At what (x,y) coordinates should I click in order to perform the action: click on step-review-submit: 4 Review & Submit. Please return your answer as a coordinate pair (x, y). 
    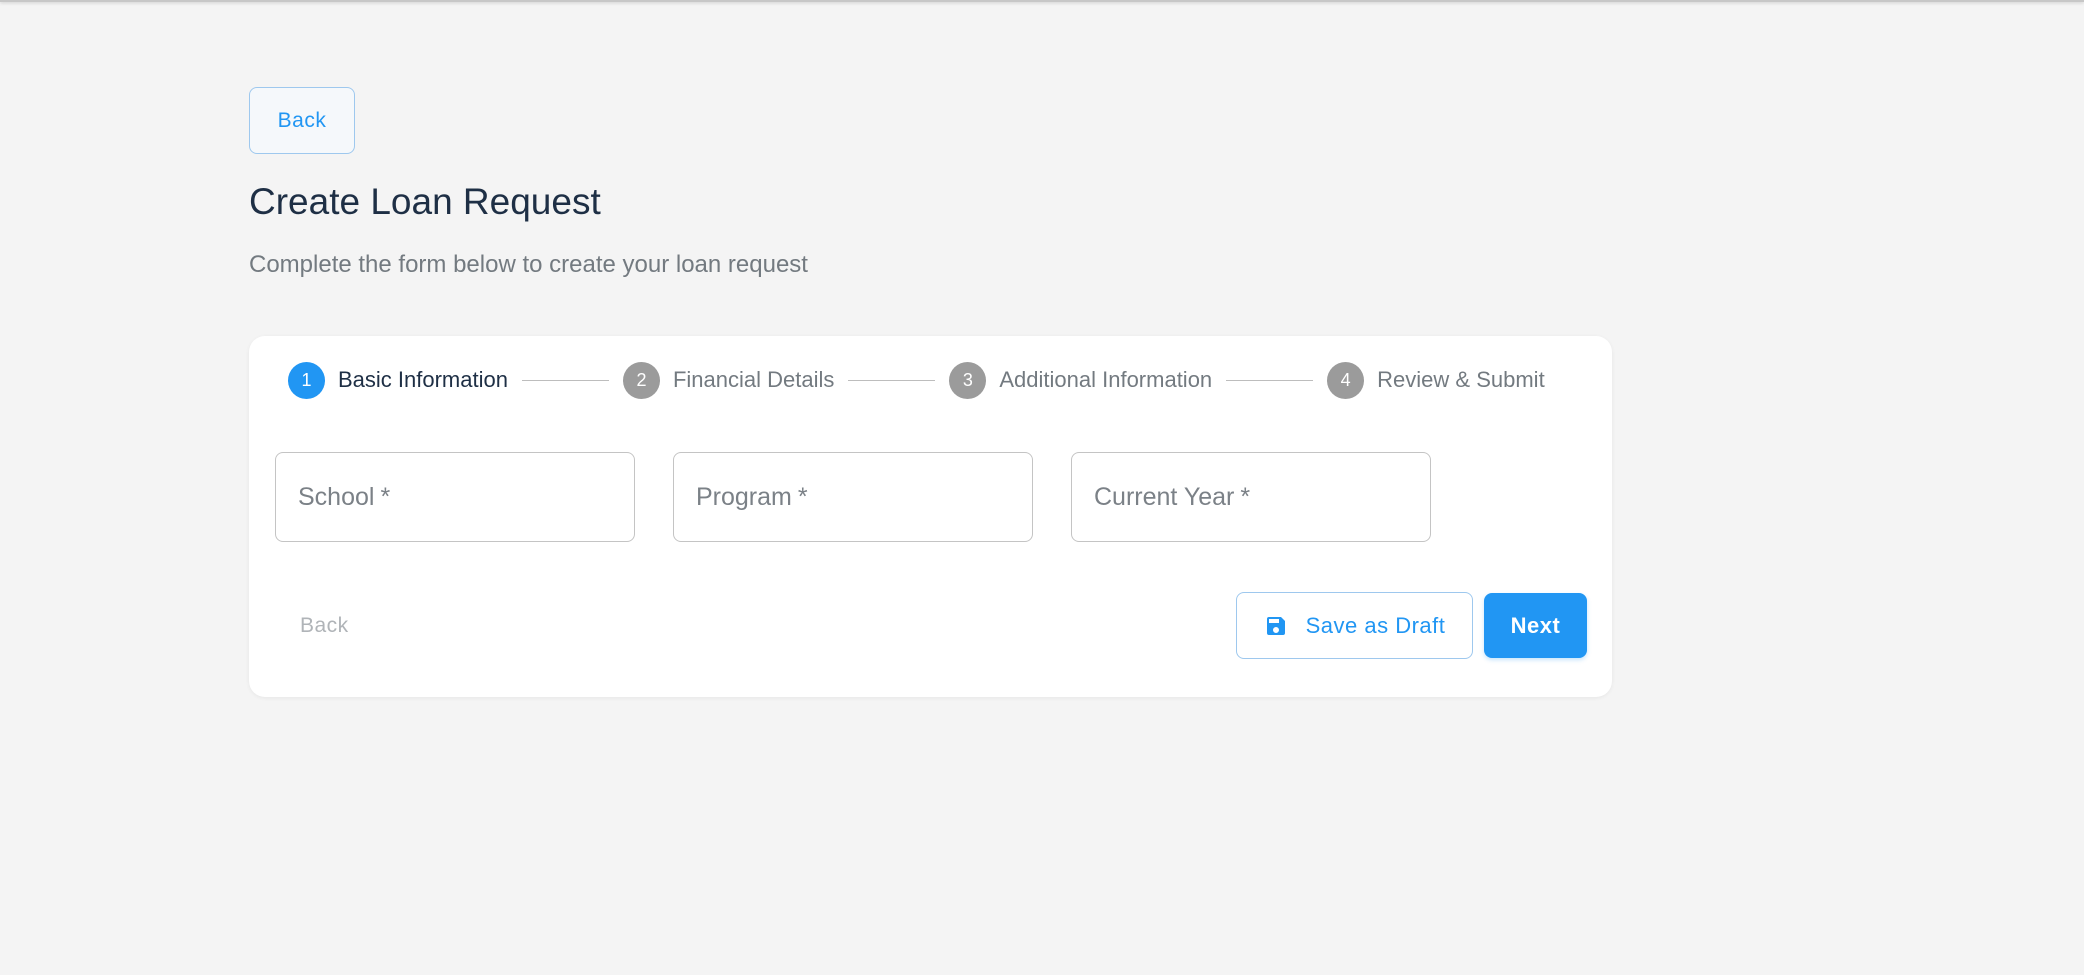
    Looking at the image, I should click on (1436, 380).